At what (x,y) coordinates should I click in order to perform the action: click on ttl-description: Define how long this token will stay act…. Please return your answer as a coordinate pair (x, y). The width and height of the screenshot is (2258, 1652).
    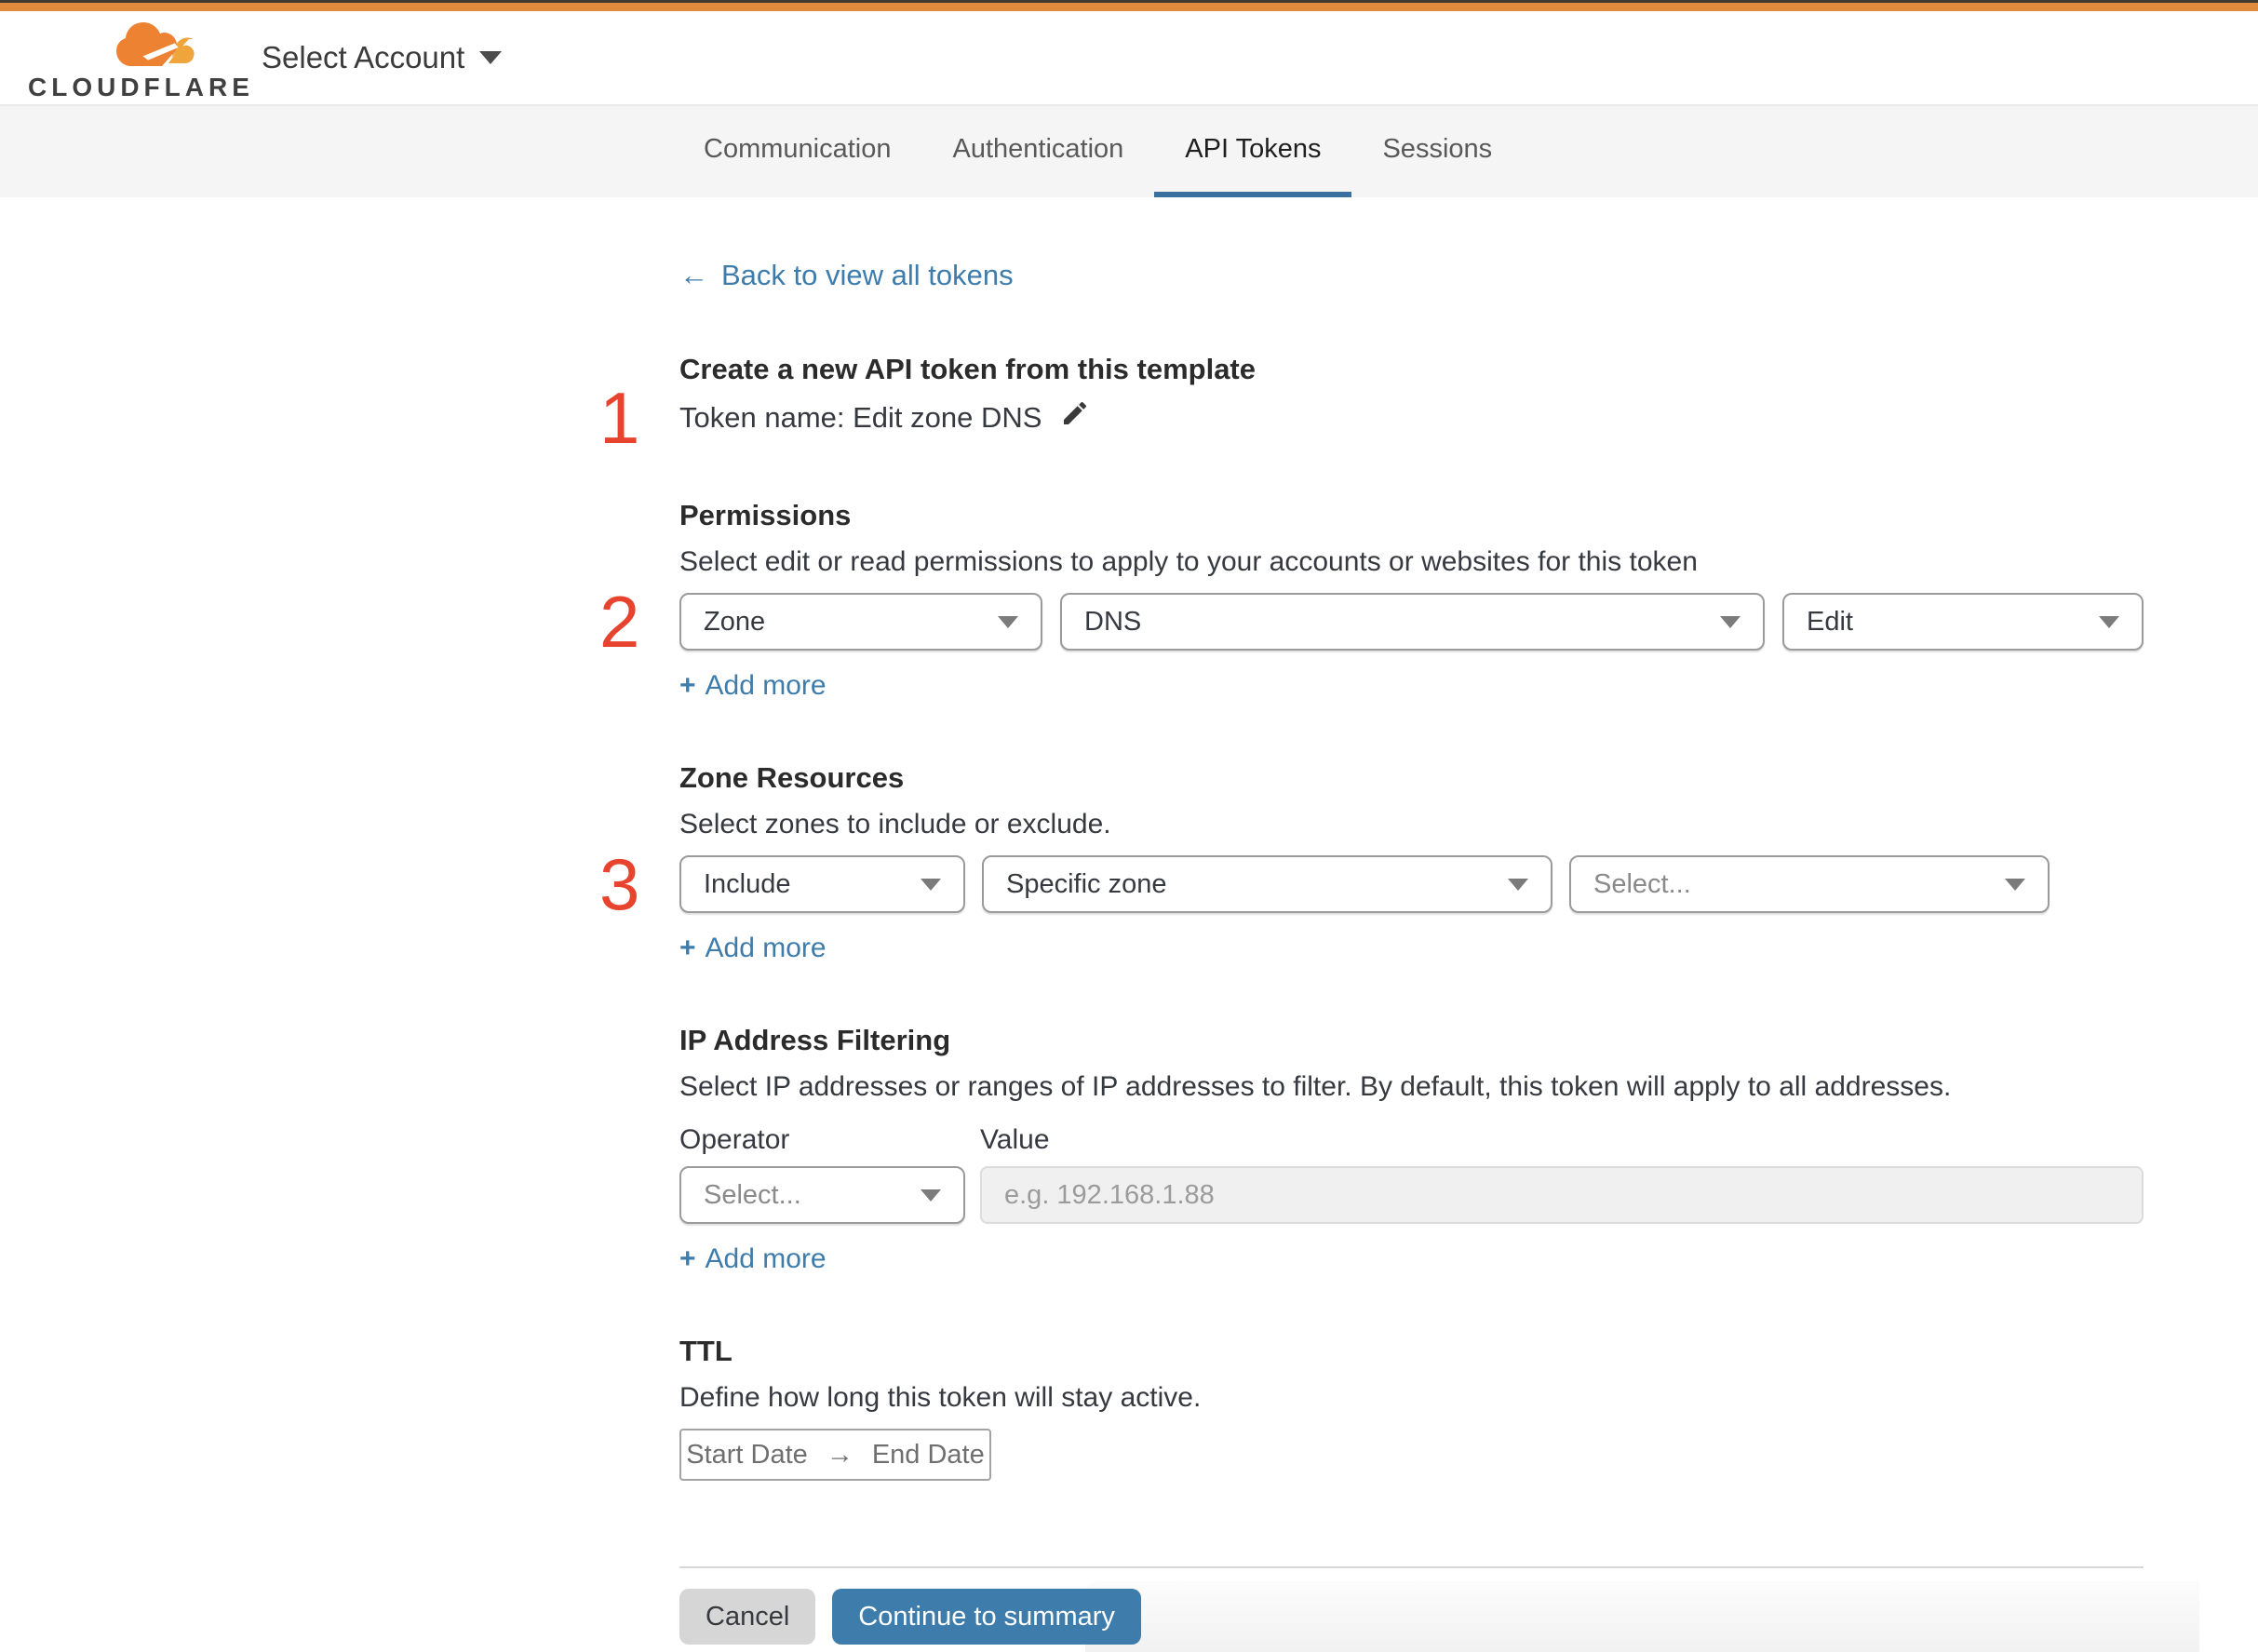
    Looking at the image, I should click on (941, 1397).